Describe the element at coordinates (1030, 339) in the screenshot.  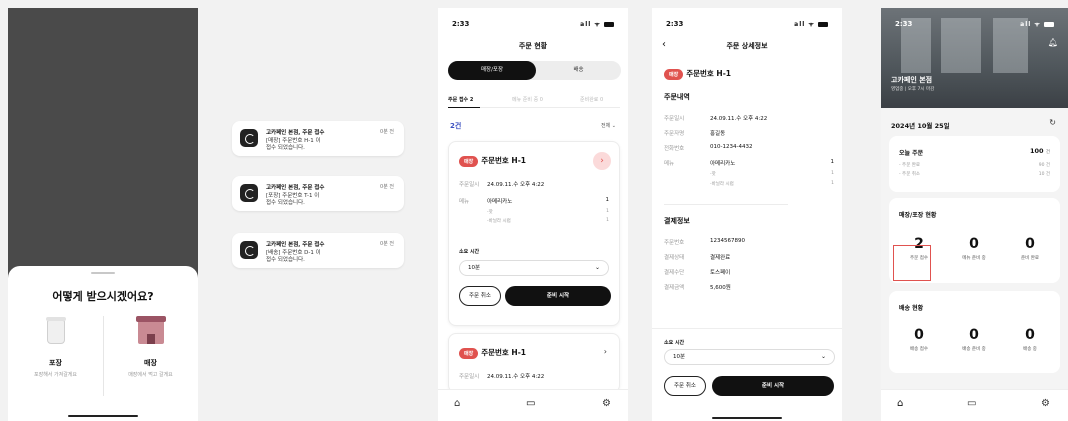
I see `stat-delivering: 0 배송 중` at that location.